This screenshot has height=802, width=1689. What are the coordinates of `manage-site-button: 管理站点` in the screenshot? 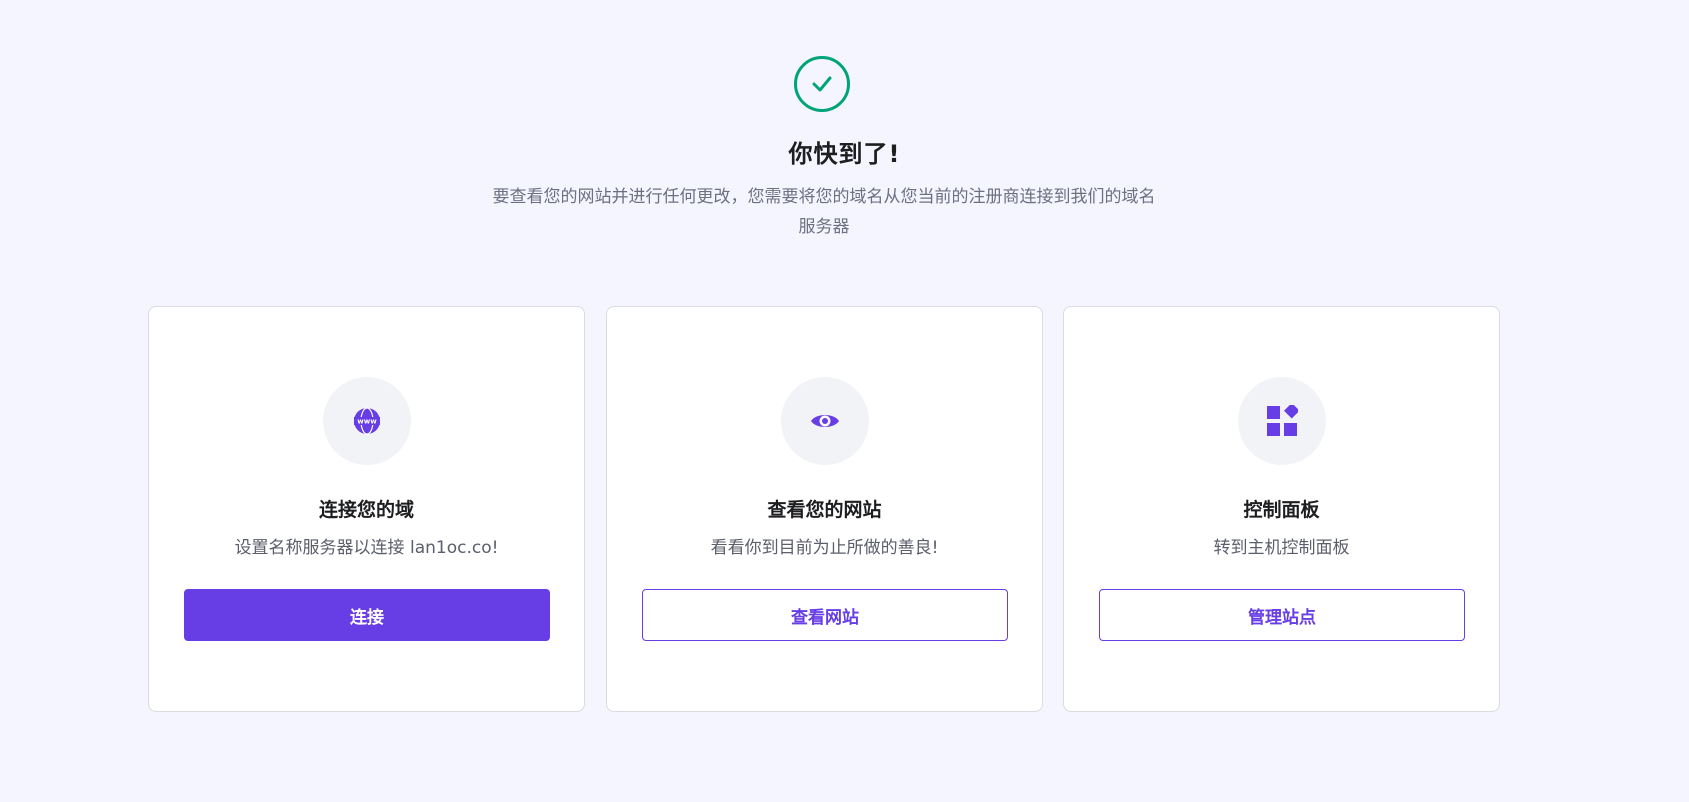 It's located at (1282, 615).